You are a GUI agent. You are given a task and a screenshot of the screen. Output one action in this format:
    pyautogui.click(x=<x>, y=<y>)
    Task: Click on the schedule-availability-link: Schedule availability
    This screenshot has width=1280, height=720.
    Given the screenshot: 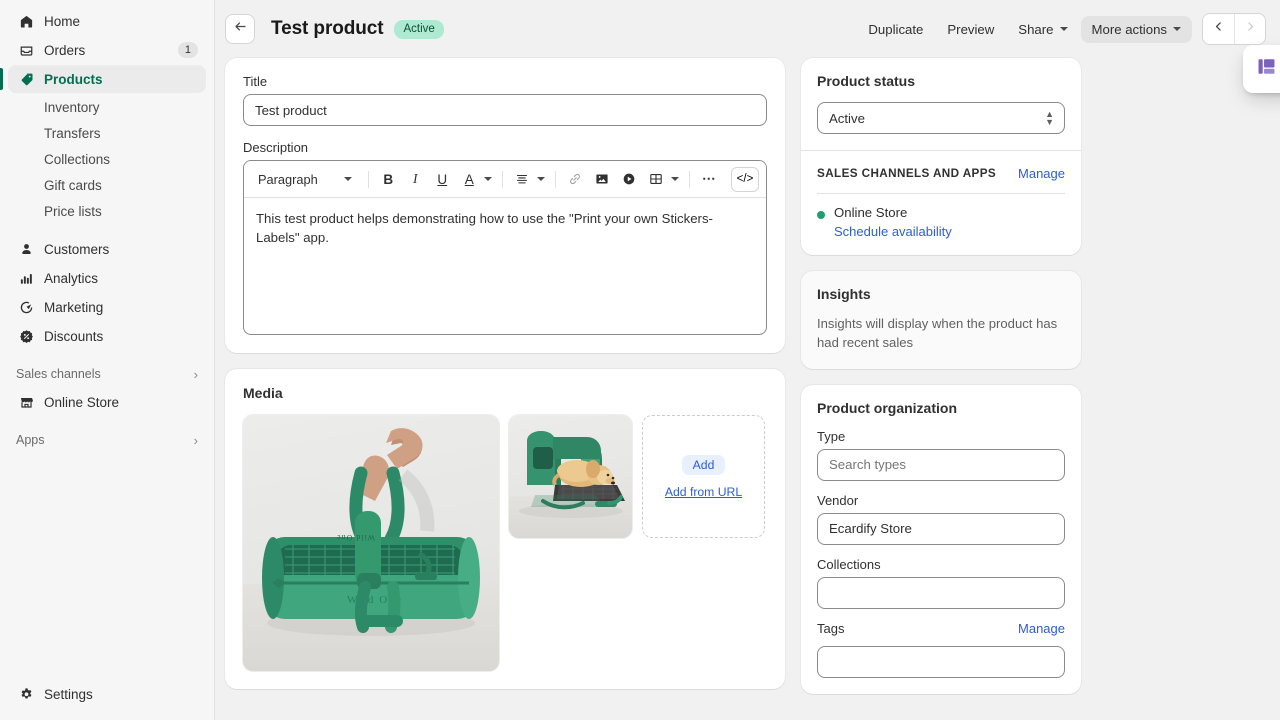 What is the action you would take?
    pyautogui.click(x=893, y=231)
    